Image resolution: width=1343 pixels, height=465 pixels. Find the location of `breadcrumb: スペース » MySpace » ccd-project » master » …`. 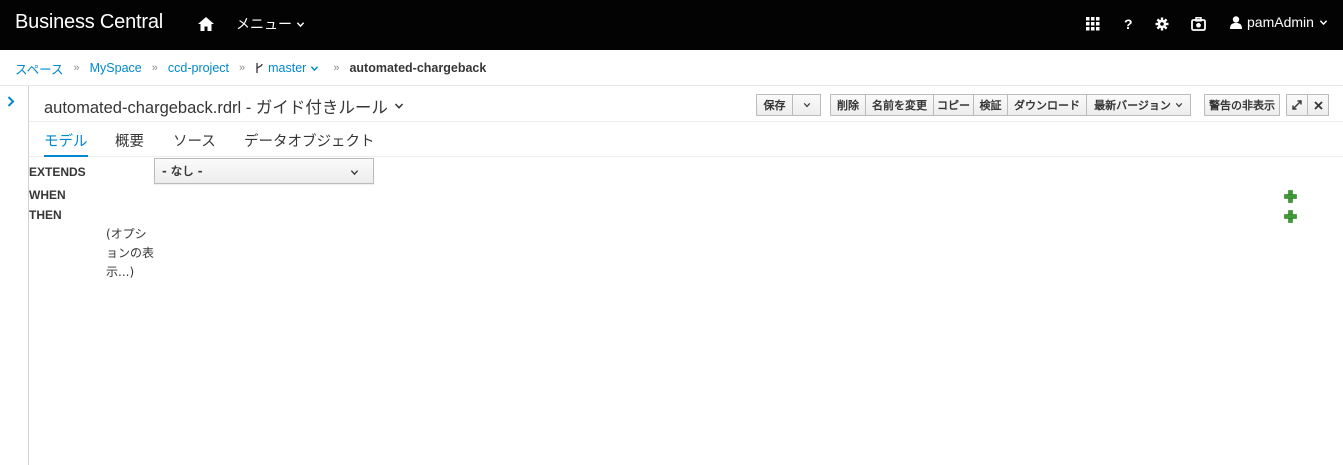

breadcrumb: スペース » MySpace » ccd-project » master » … is located at coordinates (671, 68).